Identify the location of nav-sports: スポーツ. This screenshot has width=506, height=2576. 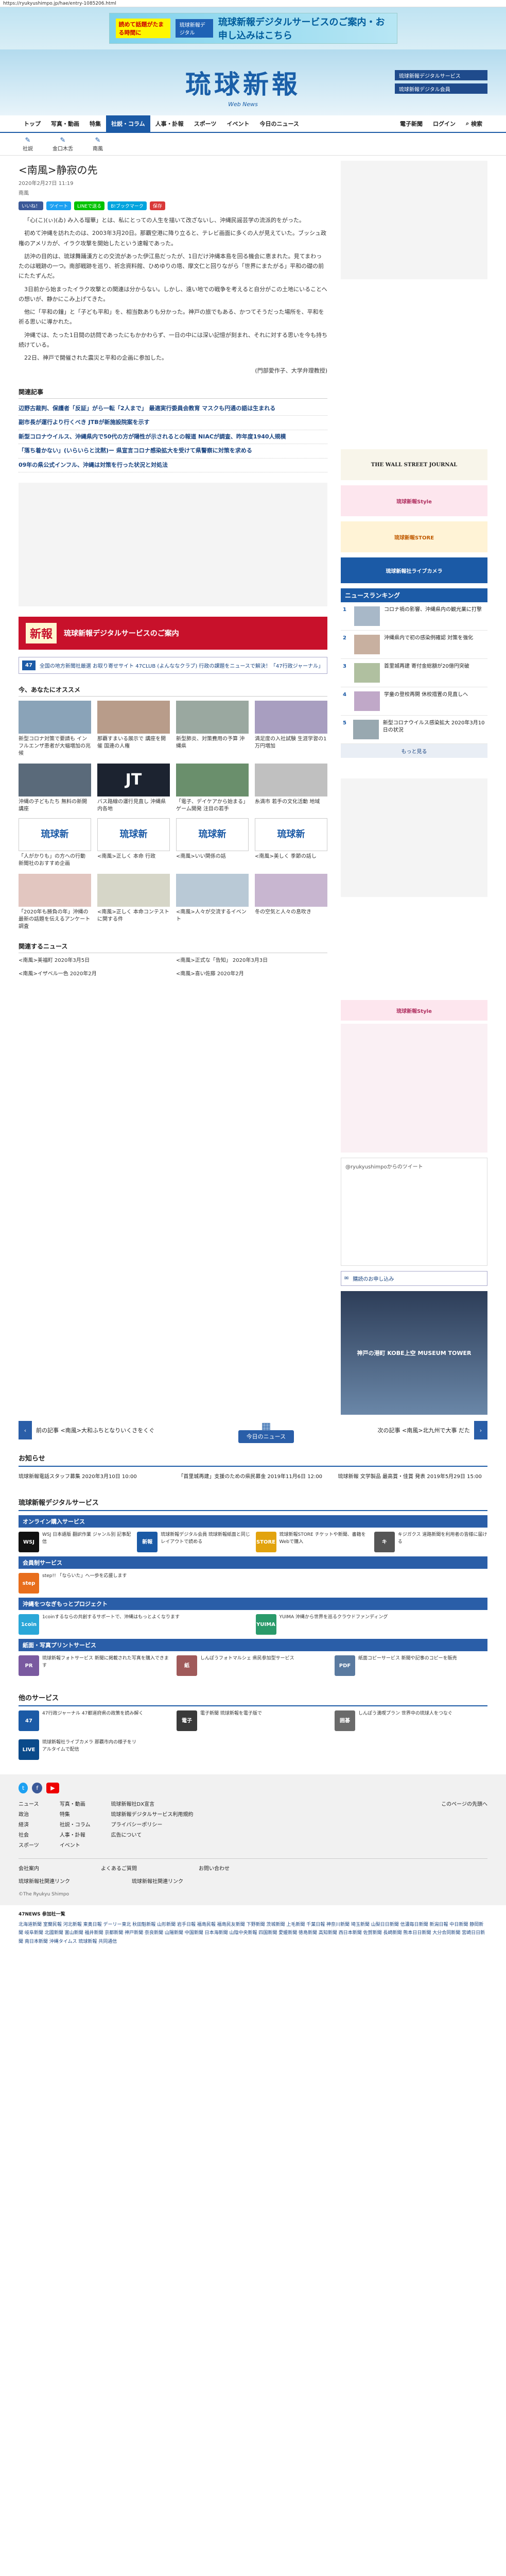
(206, 124).